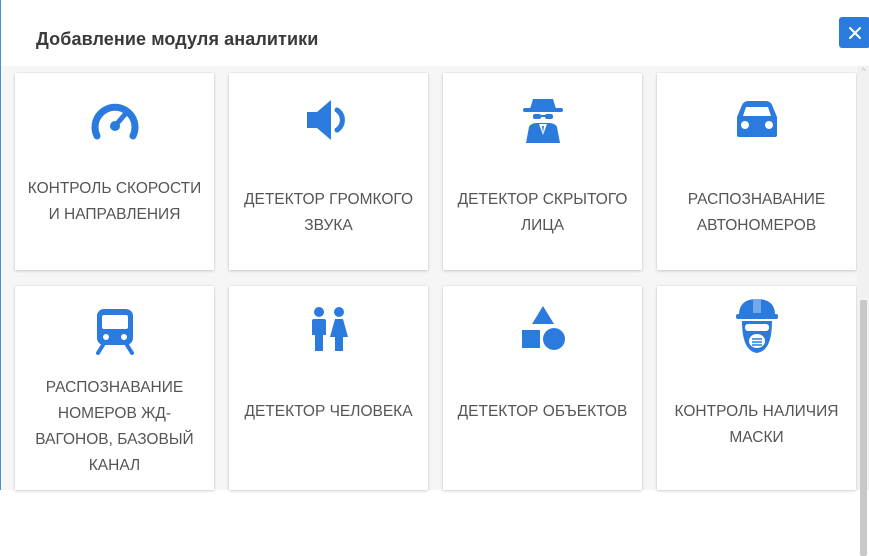  What do you see at coordinates (329, 120) in the screenshot?
I see `volume-icon` at bounding box center [329, 120].